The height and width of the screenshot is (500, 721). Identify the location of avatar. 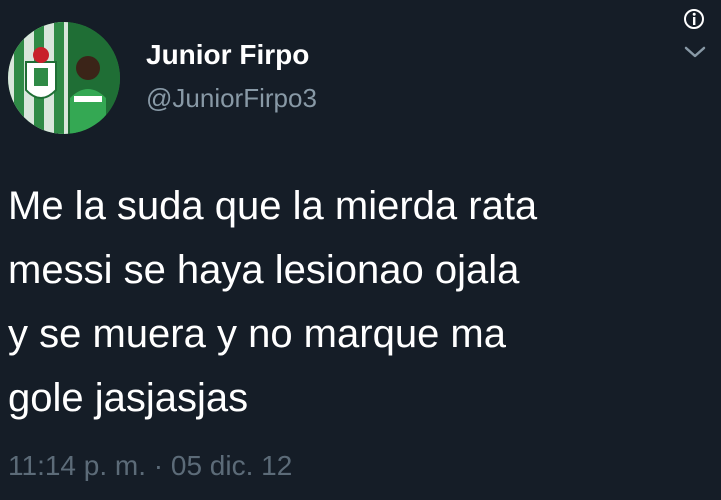
(64, 78).